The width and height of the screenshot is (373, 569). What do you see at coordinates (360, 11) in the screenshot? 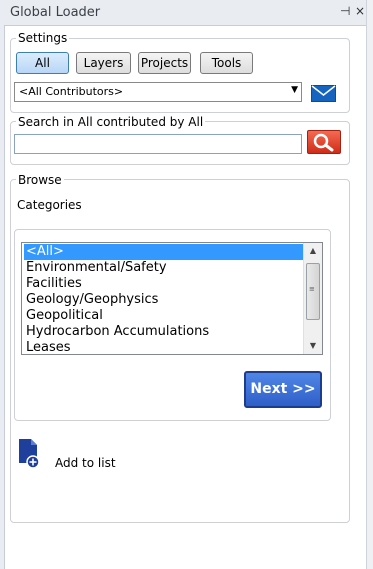
I see `close-icon: ×` at bounding box center [360, 11].